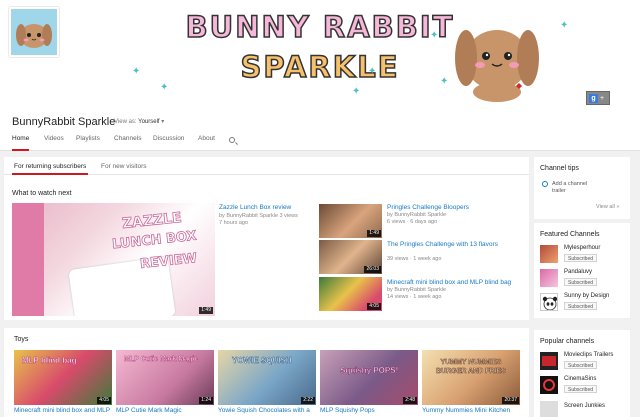  I want to click on related-video-thumbnail: 4:05, so click(350, 294).